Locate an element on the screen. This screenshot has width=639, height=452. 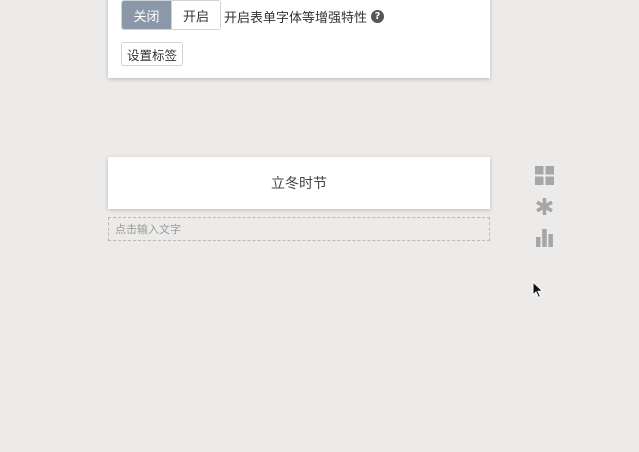
title-card: 立冬时节 is located at coordinates (299, 183).